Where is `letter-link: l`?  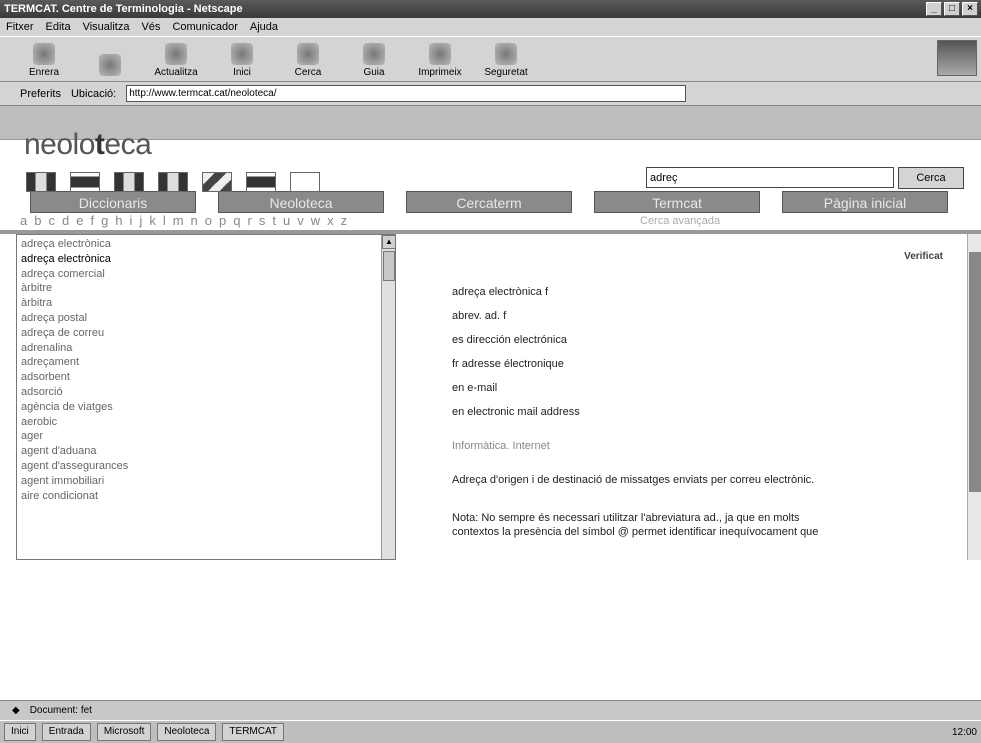 letter-link: l is located at coordinates (165, 220).